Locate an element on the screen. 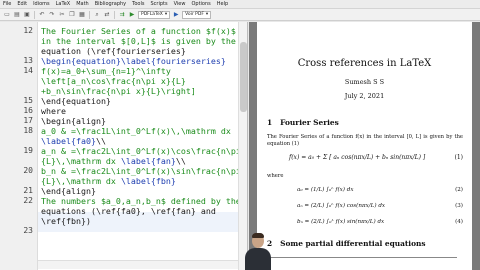 The image size is (480, 270). view-pdf-icon: ▶ is located at coordinates (176, 15).